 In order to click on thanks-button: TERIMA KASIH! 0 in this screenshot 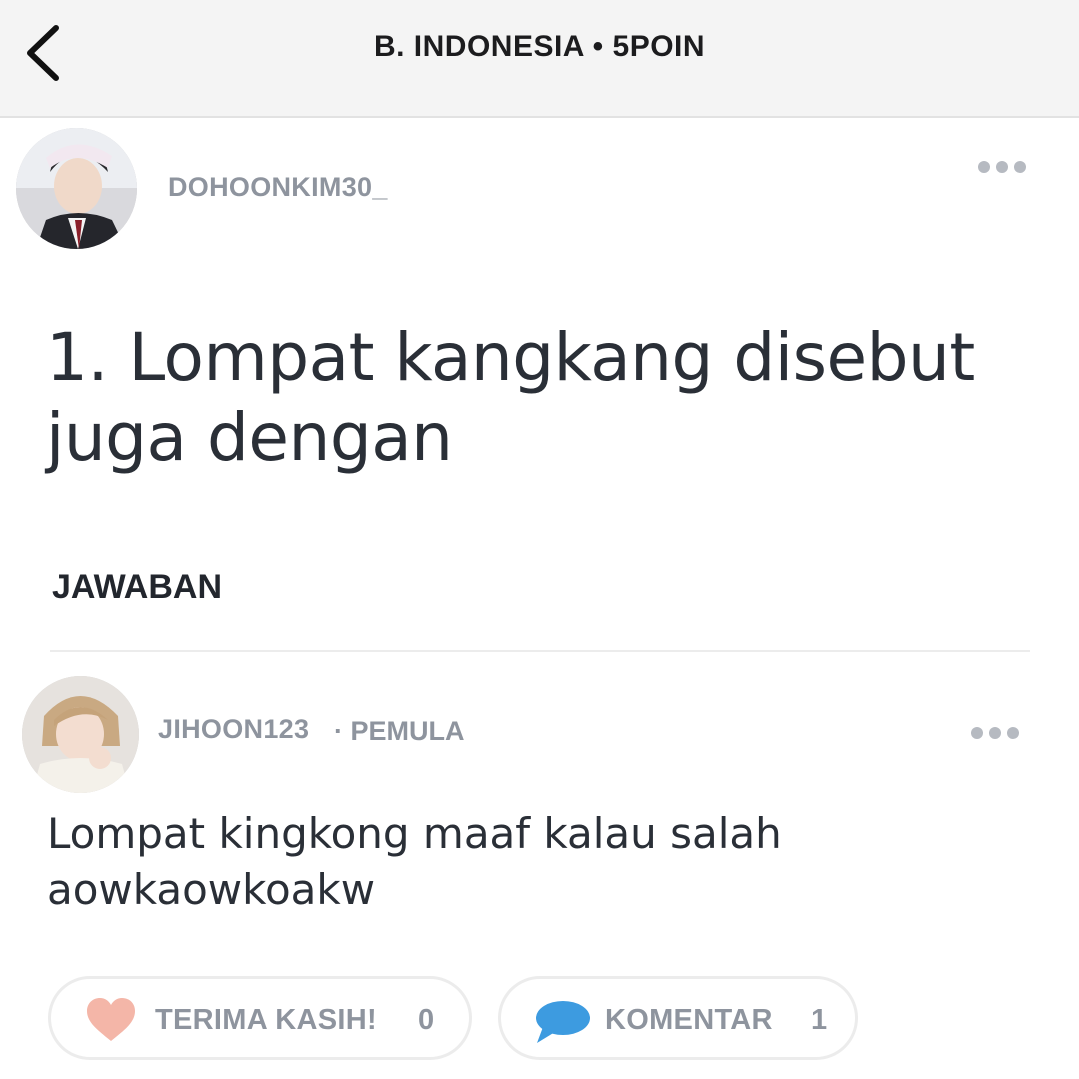, I will do `click(260, 1018)`.